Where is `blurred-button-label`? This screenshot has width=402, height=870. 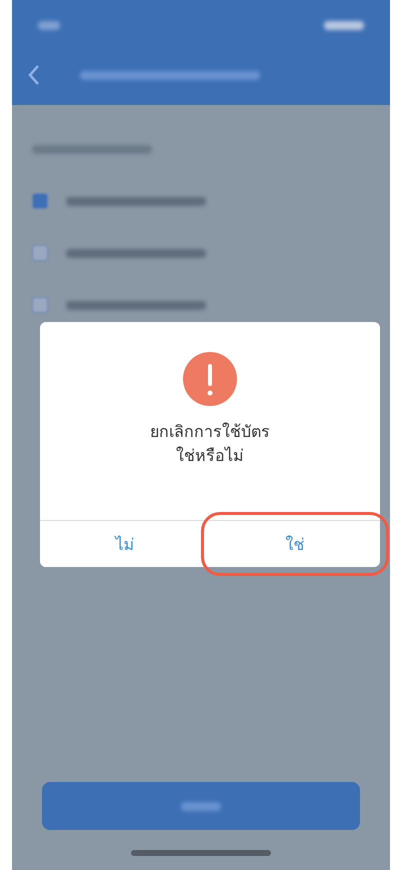
blurred-button-label is located at coordinates (201, 806).